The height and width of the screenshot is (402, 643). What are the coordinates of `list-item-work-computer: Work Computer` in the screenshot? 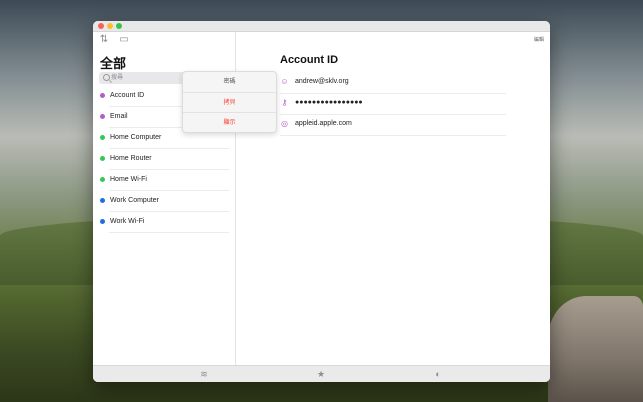 It's located at (164, 201).